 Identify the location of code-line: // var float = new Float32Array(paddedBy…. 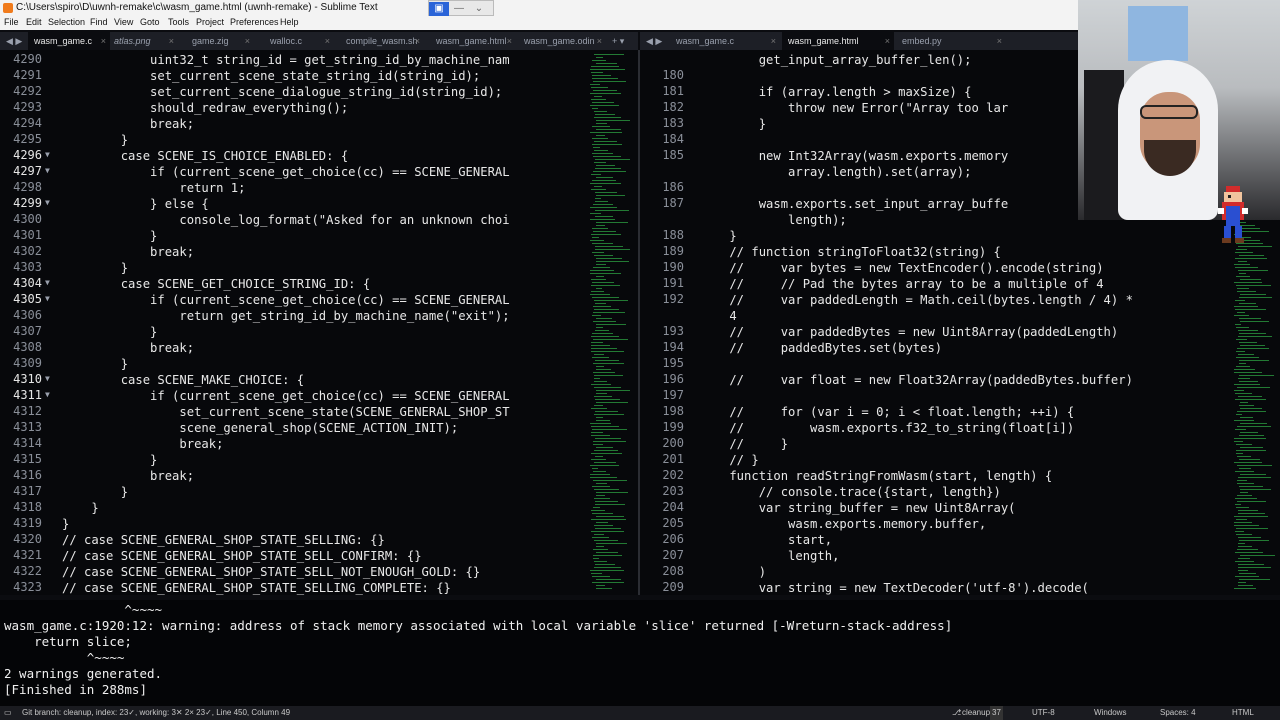
(916, 380).